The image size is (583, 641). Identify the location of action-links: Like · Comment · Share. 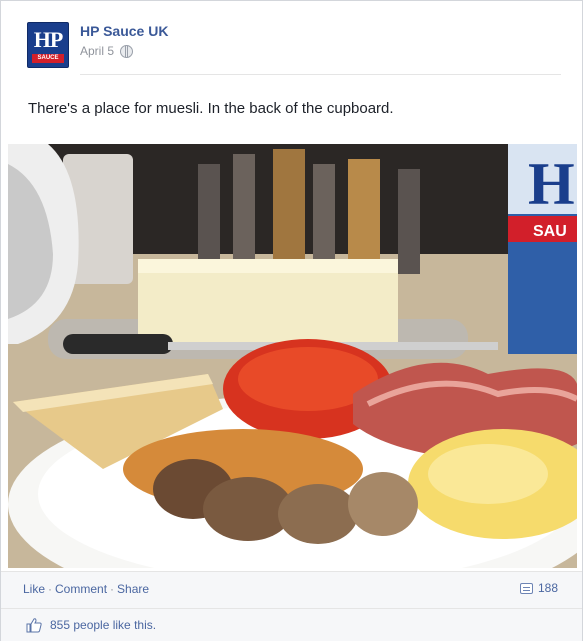
(86, 589).